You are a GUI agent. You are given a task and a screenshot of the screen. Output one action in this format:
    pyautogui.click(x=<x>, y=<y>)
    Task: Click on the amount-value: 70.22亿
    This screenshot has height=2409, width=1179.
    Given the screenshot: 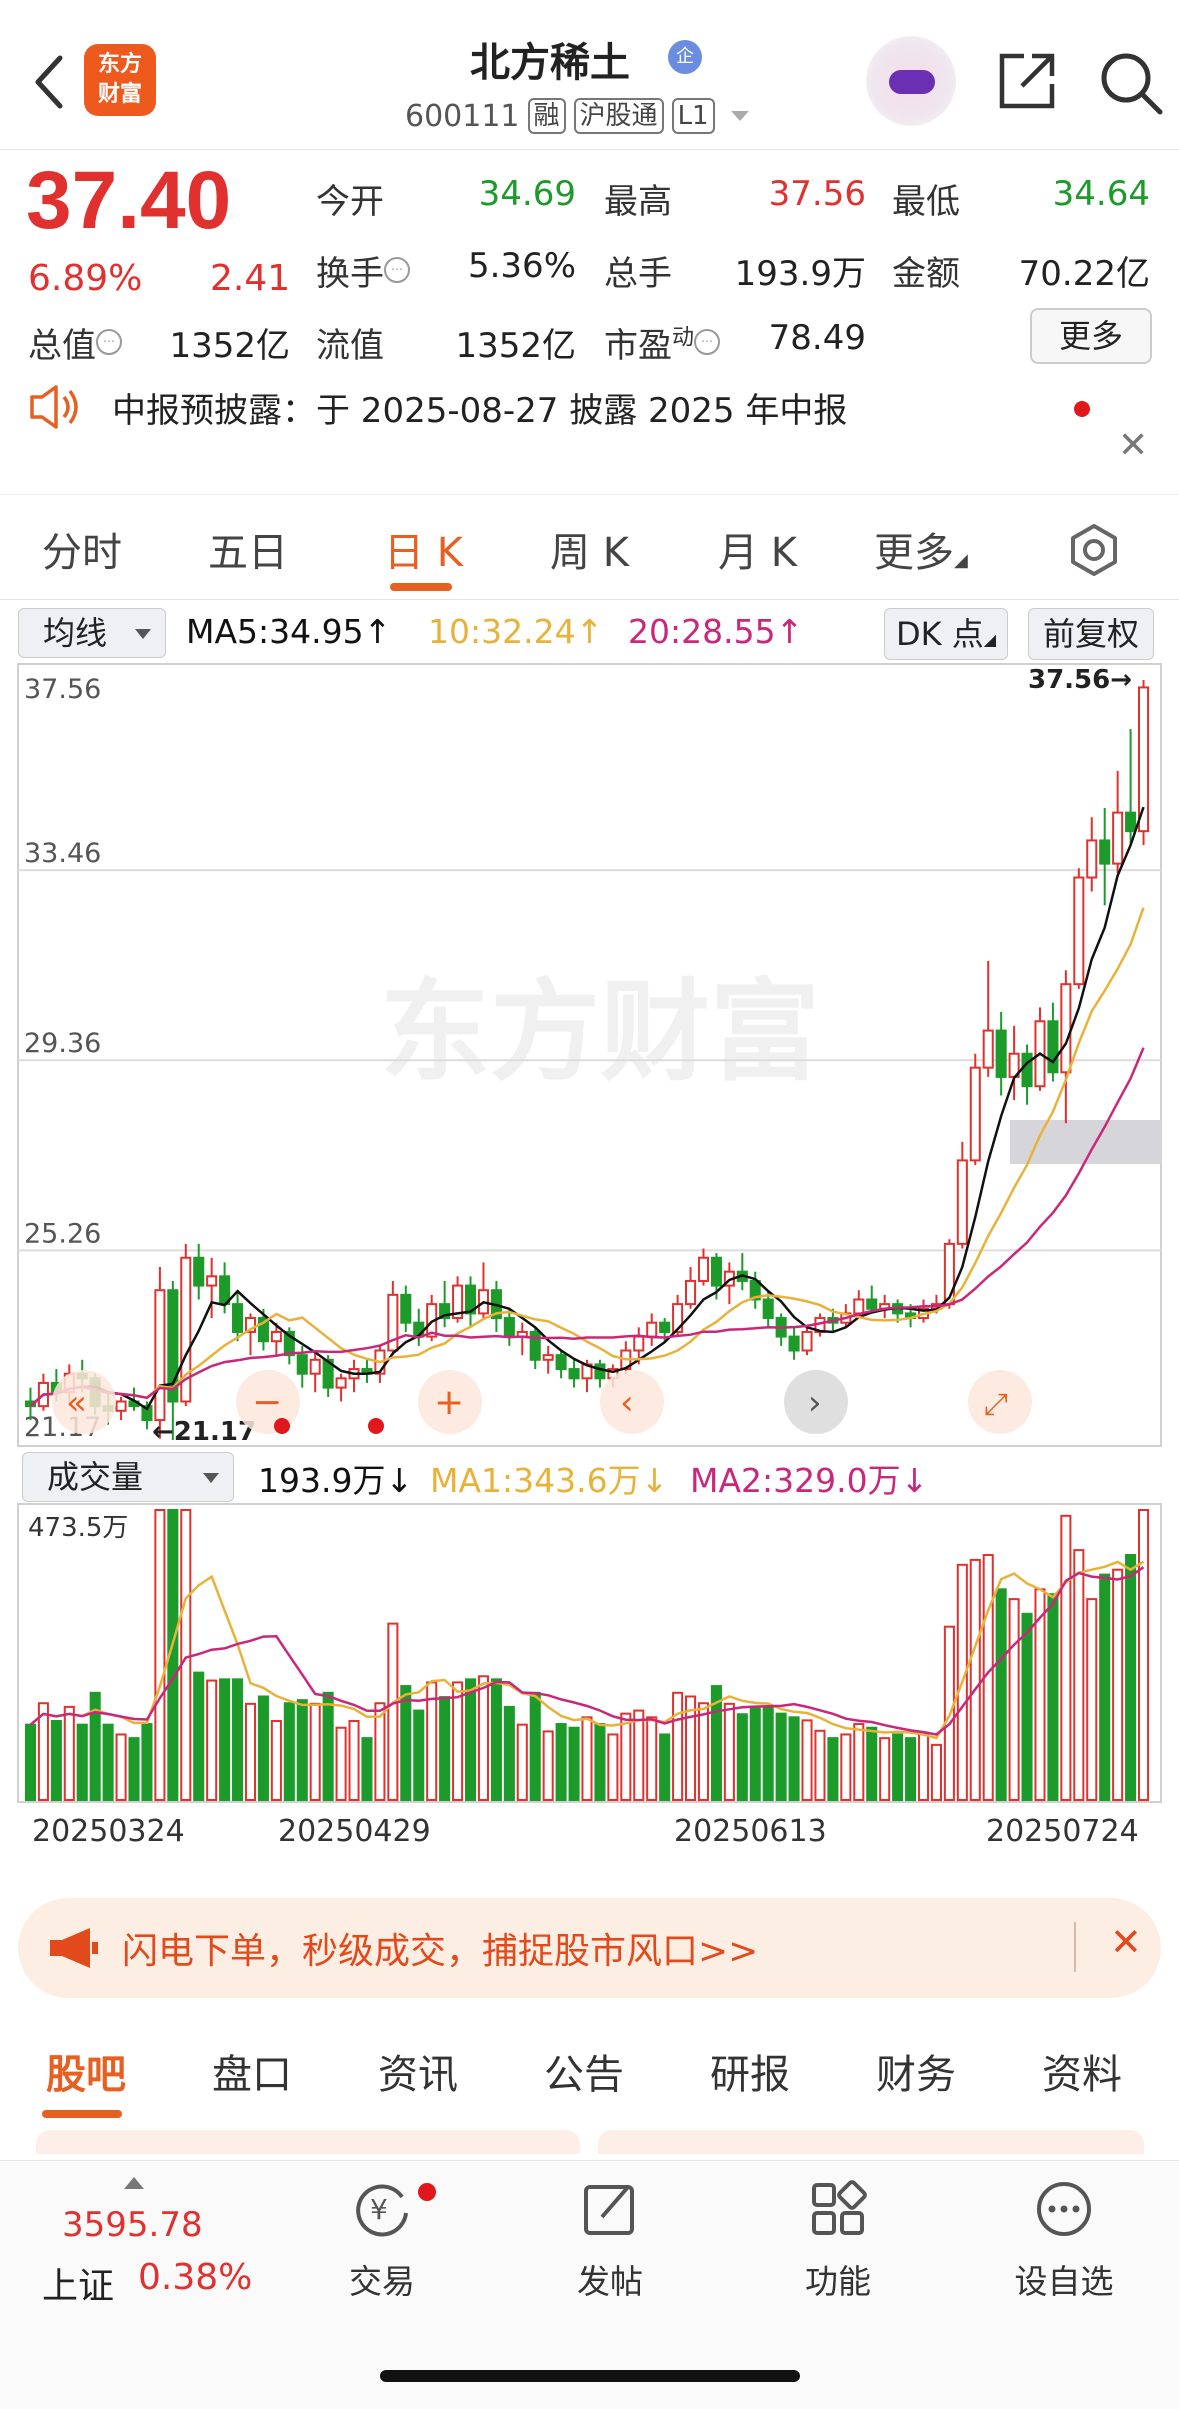 What is the action you would take?
    pyautogui.click(x=1084, y=274)
    